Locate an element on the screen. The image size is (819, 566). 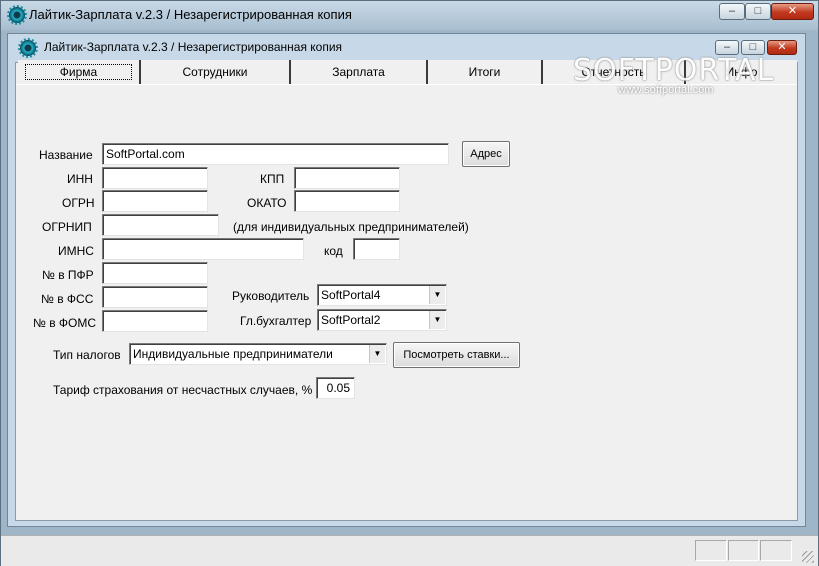
address-button: Адрес is located at coordinates (486, 154).